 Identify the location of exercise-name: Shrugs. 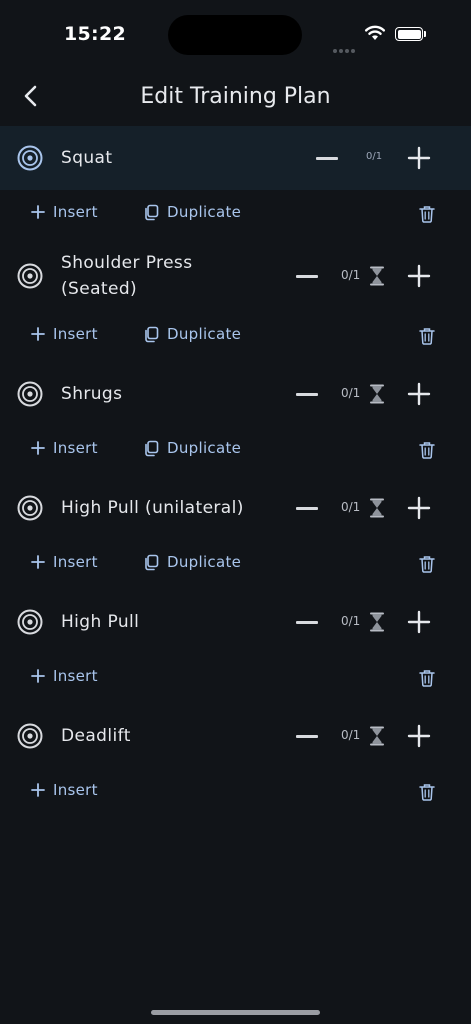
(91, 394).